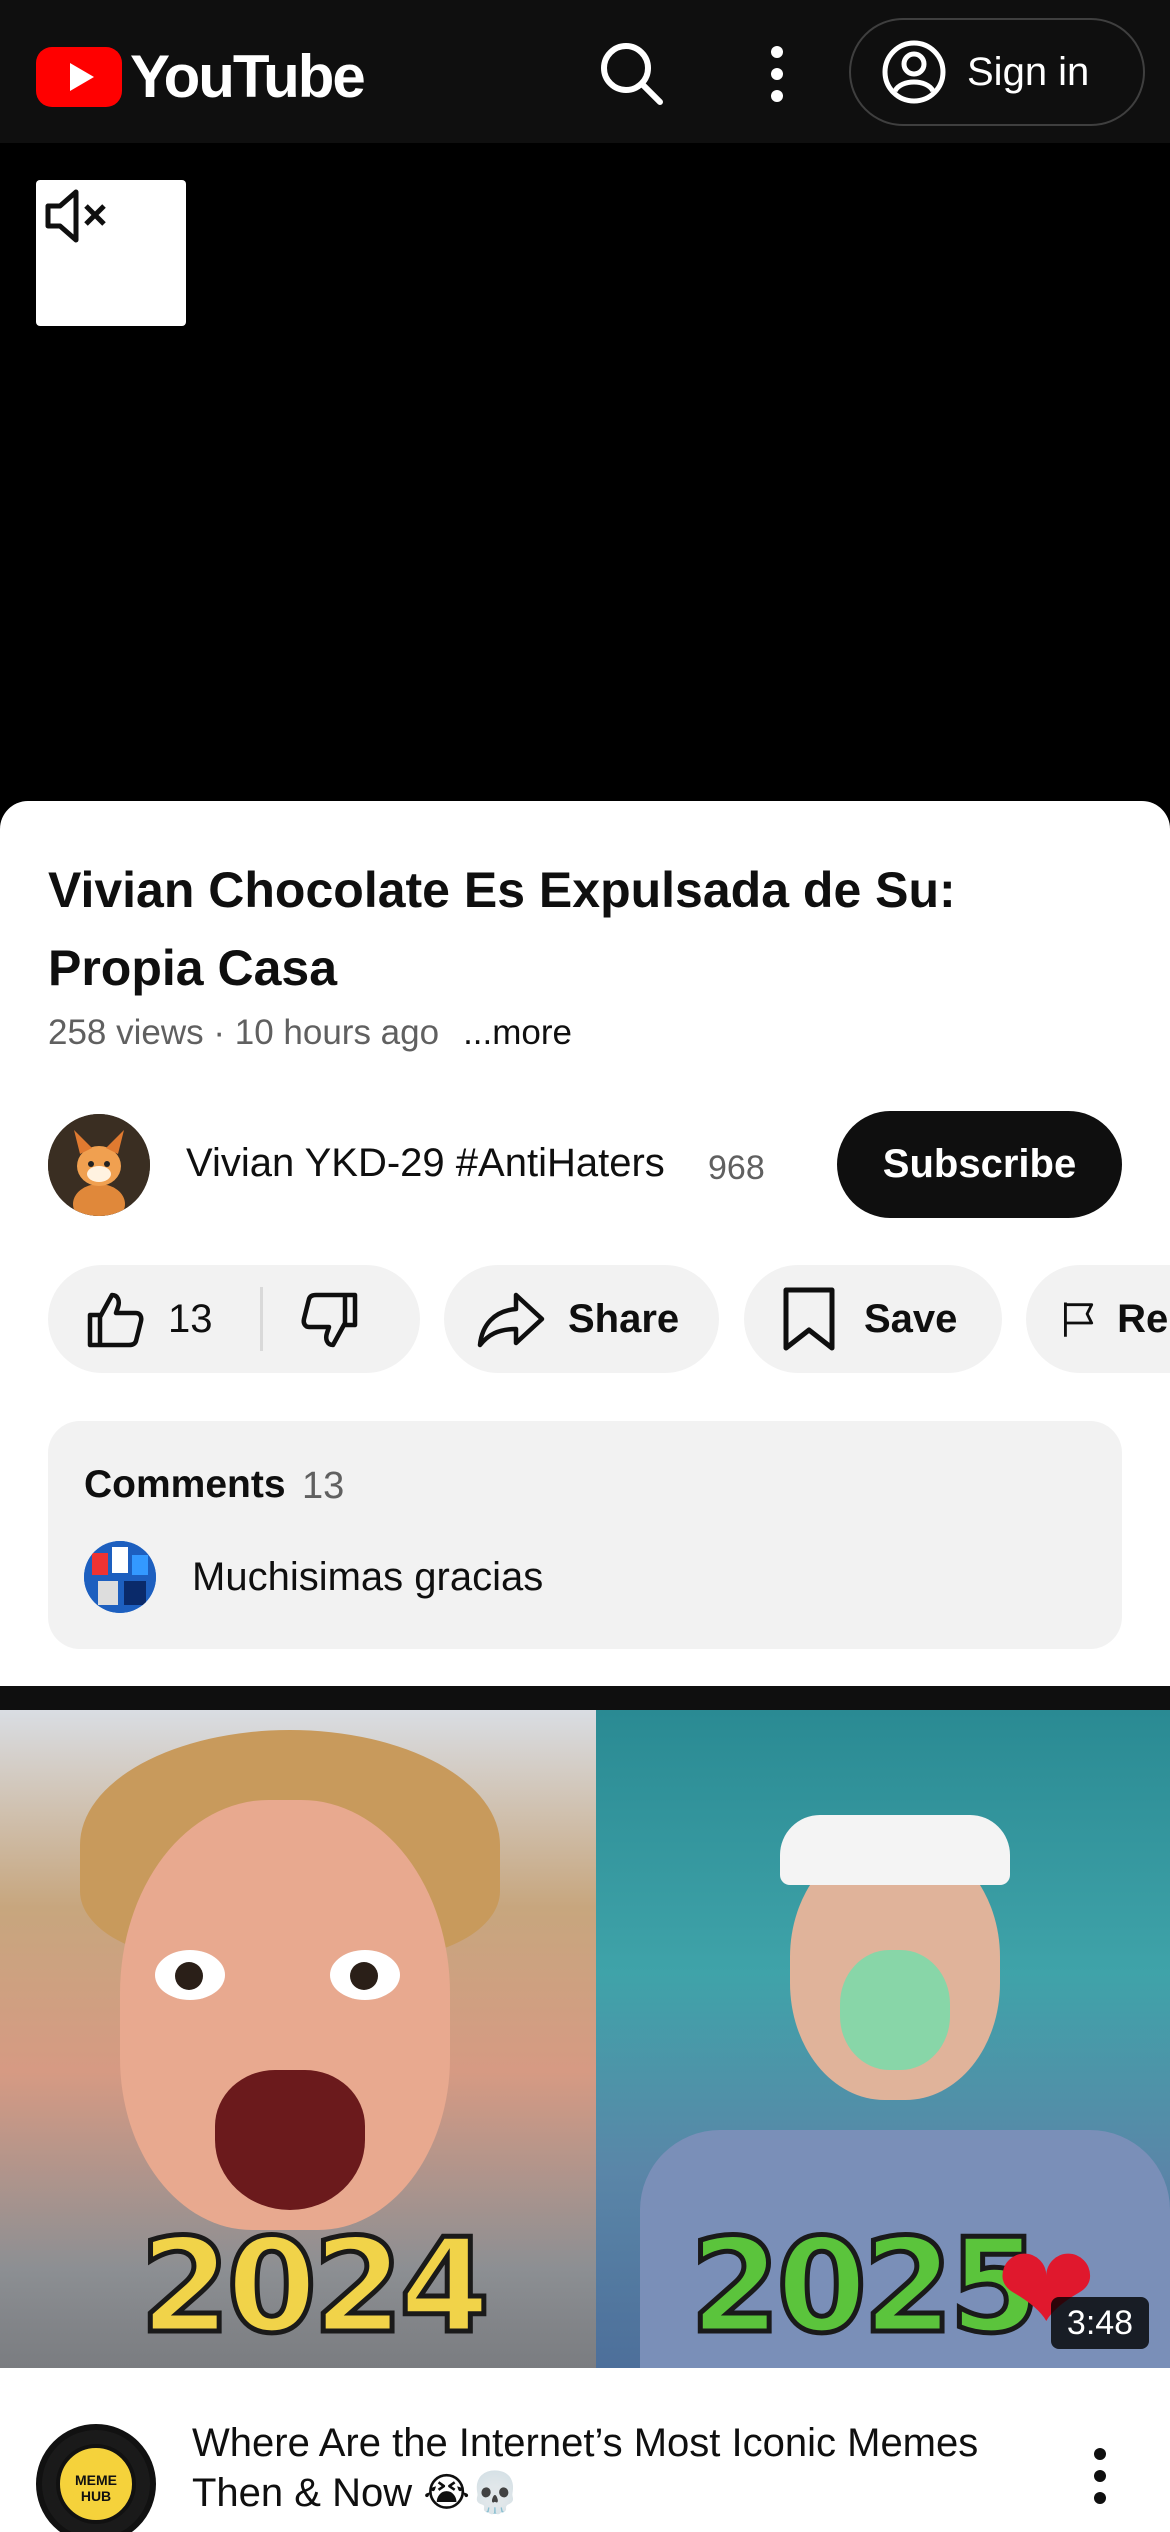  Describe the element at coordinates (425, 1163) in the screenshot. I see `channel-name: Vivian YKD-29 #AntiHaters` at that location.